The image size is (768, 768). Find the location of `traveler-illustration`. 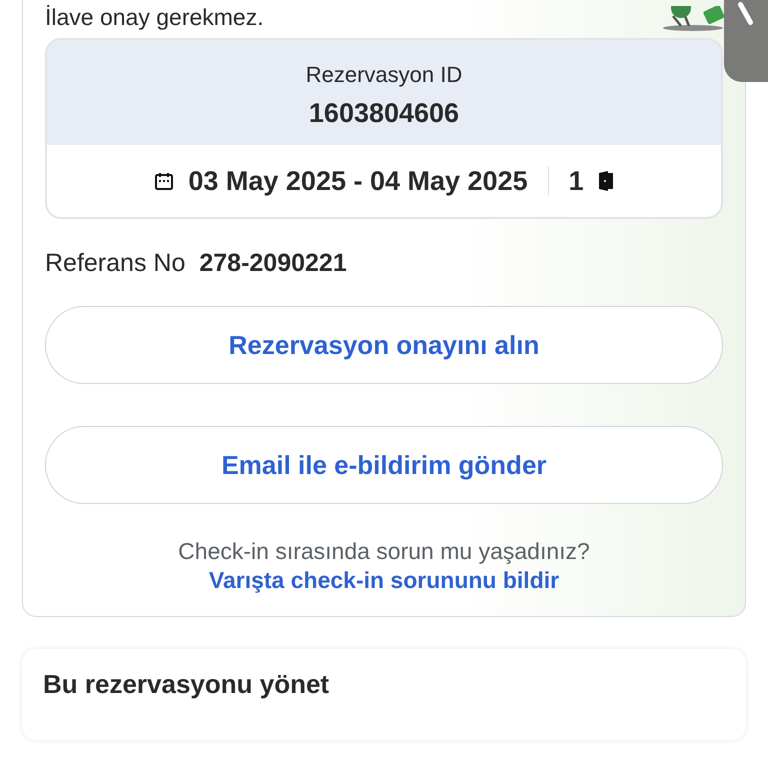

traveler-illustration is located at coordinates (695, 19).